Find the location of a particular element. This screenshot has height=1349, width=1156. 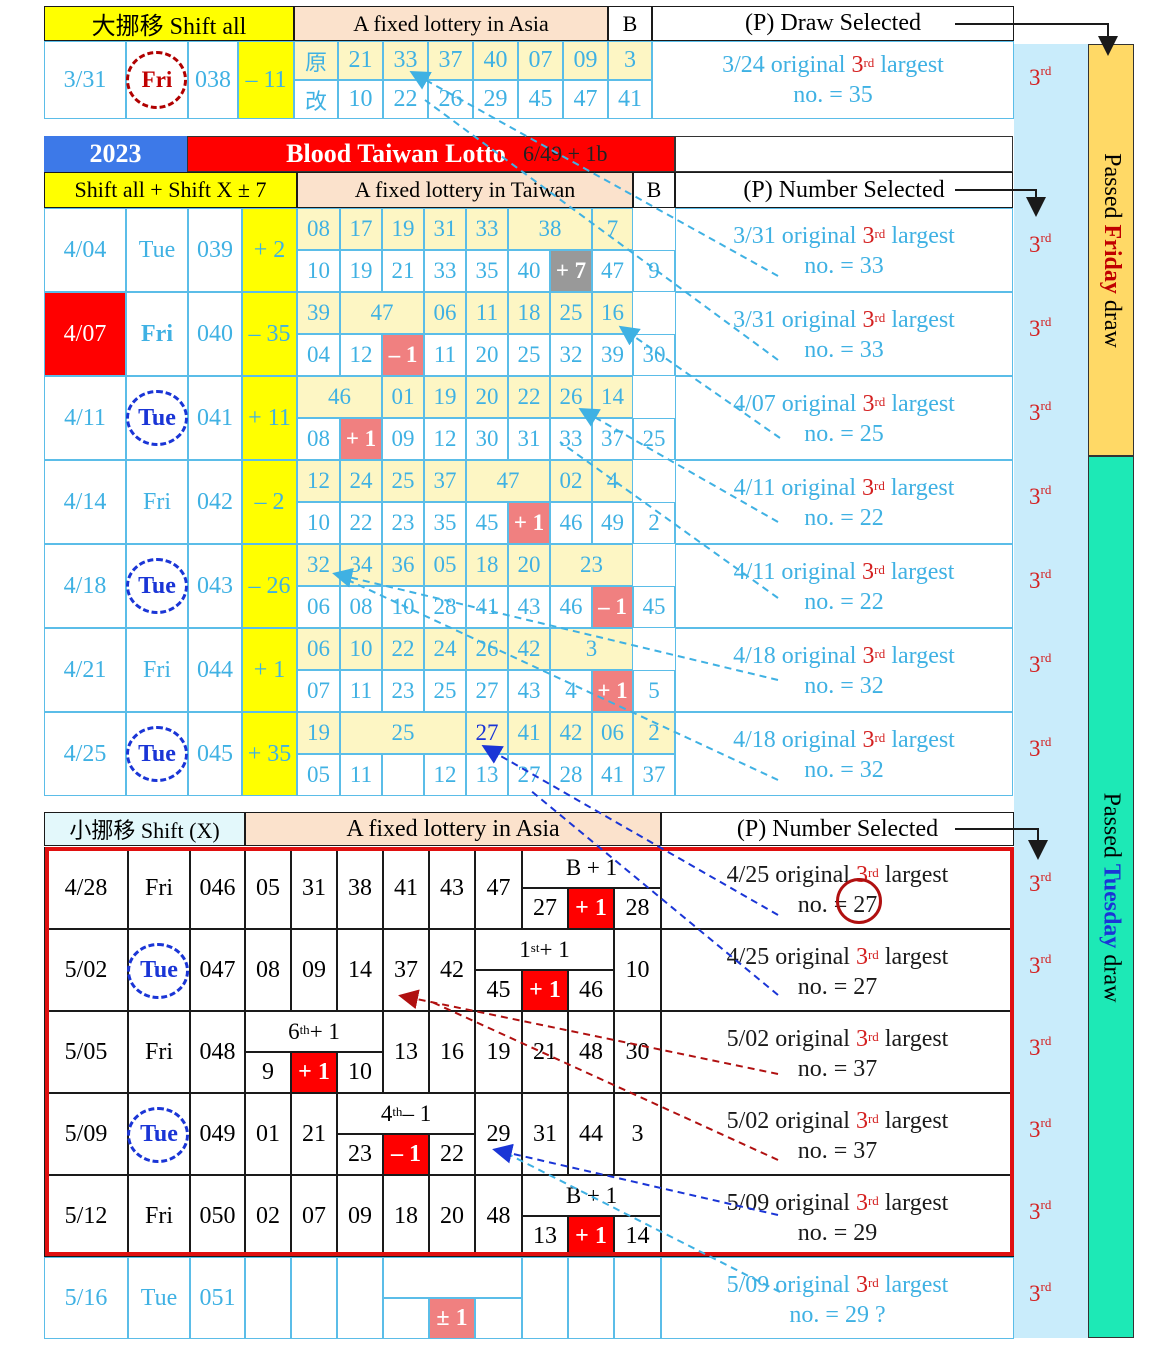

bottom-p-connector is located at coordinates (1001, 844).